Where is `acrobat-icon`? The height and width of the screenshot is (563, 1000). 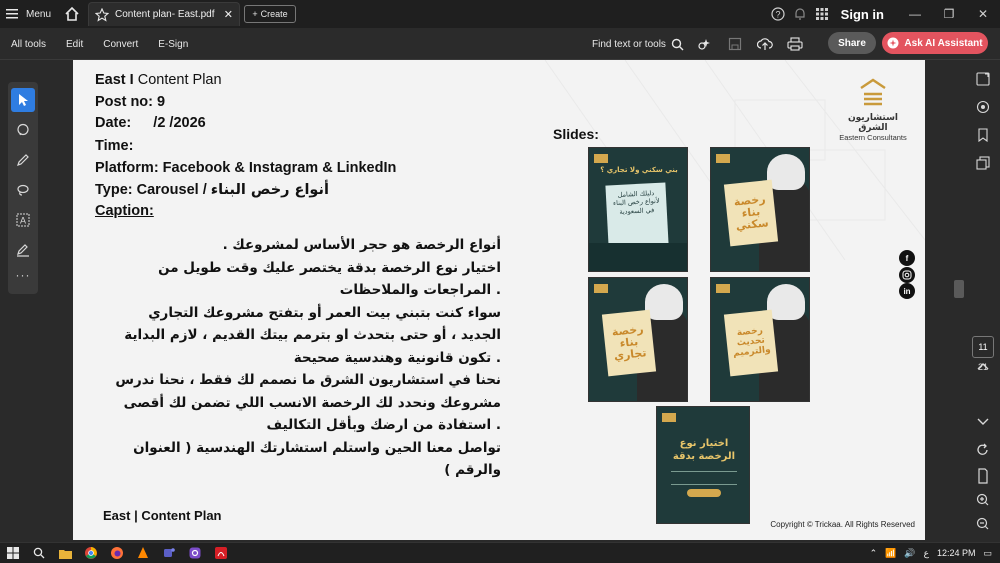
acrobat-icon is located at coordinates (221, 553).